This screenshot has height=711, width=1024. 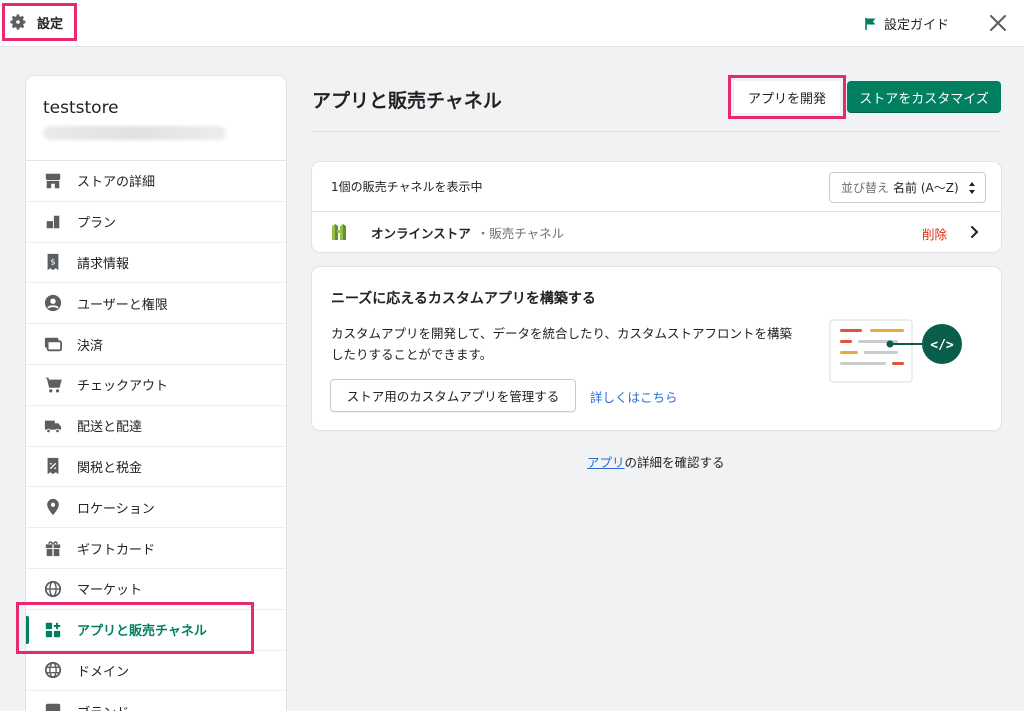 What do you see at coordinates (142, 632) in the screenshot?
I see `sidebar-item-label: アプリと販売チャネル` at bounding box center [142, 632].